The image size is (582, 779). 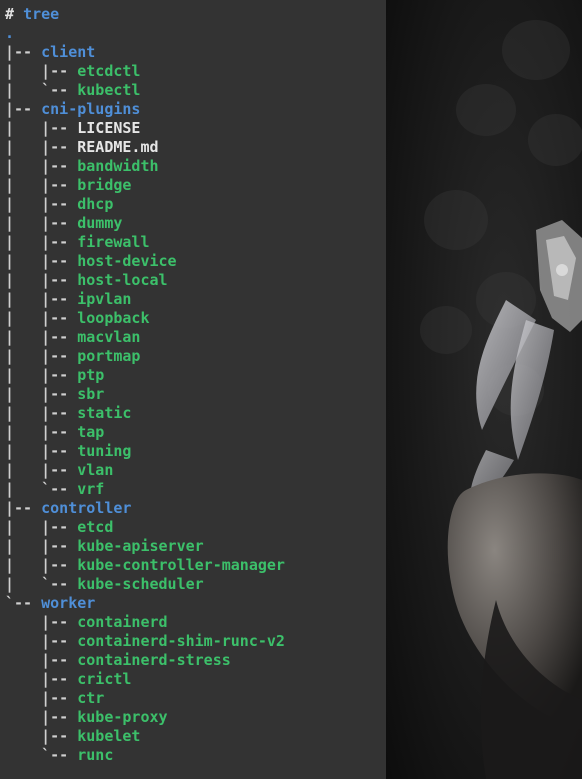 I want to click on executable-name: sbr, so click(x=91, y=394).